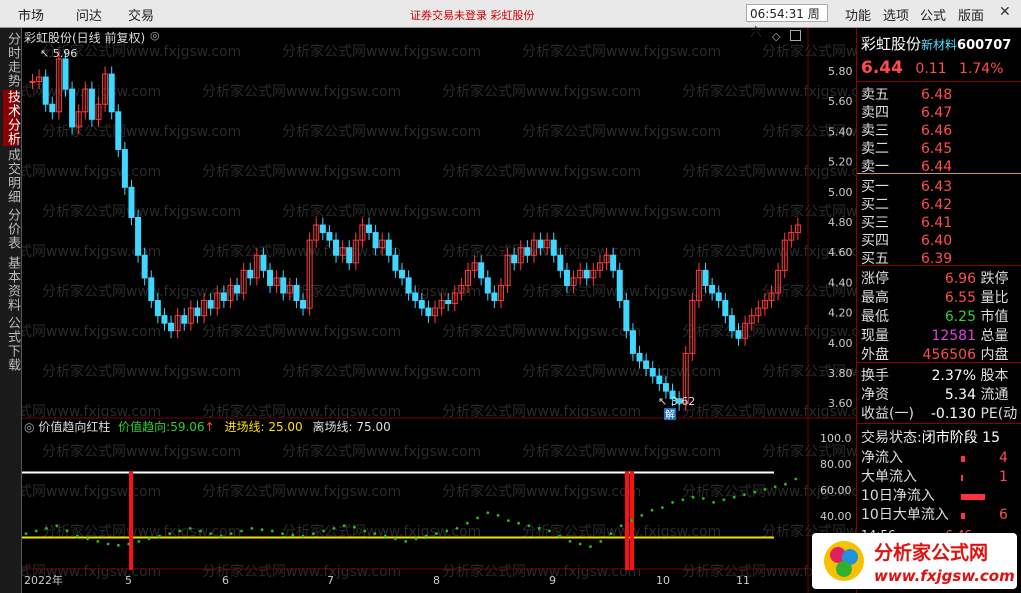 The width and height of the screenshot is (1021, 593). What do you see at coordinates (74, 427) in the screenshot?
I see `indicator-name: 价值趋向红柱` at bounding box center [74, 427].